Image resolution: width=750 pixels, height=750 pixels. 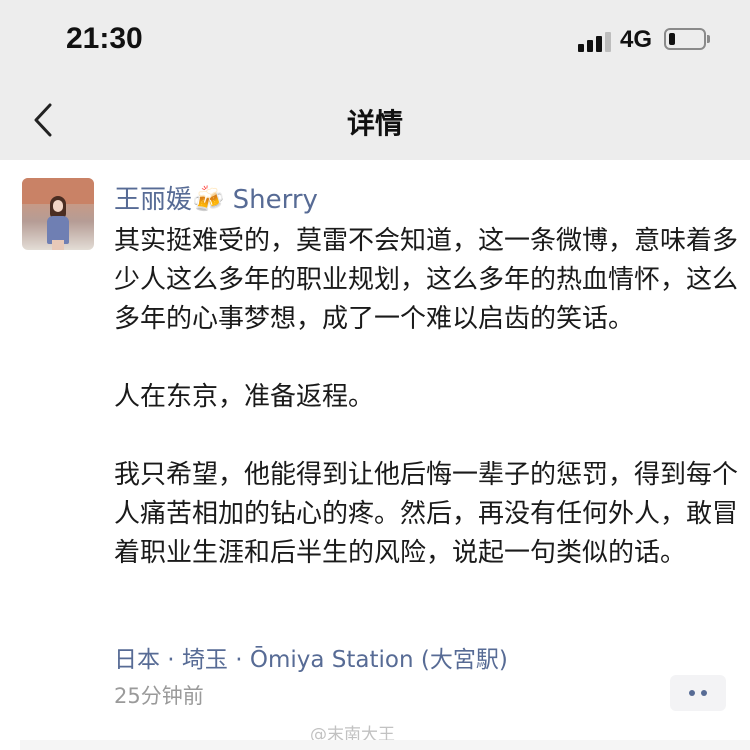 What do you see at coordinates (698, 693) in the screenshot?
I see `more-actions-button` at bounding box center [698, 693].